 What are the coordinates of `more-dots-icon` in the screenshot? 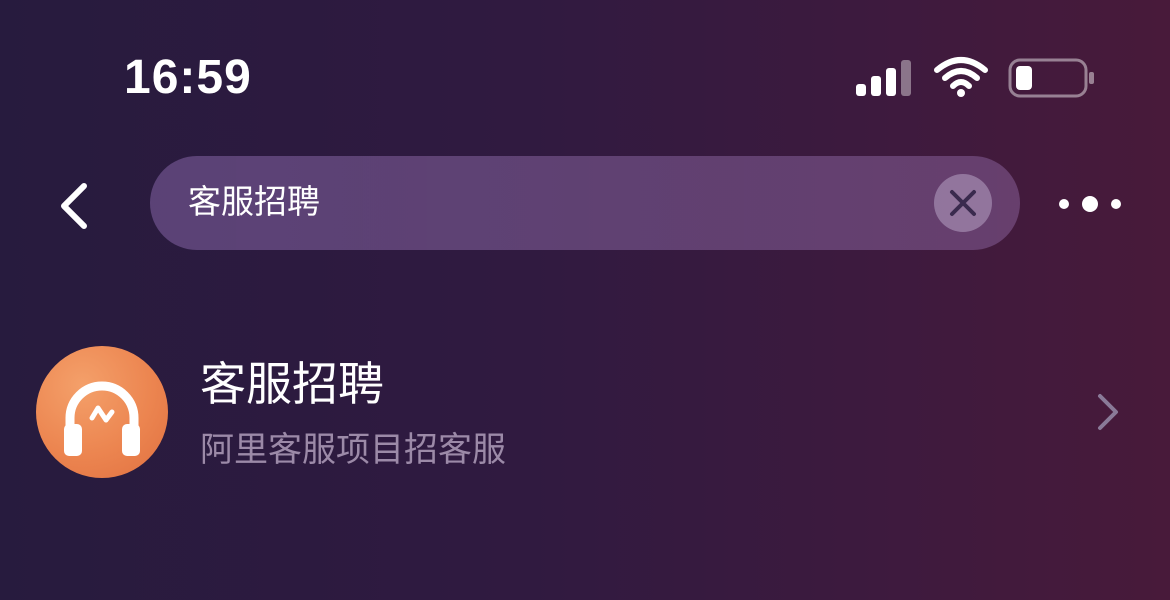 It's located at (1090, 204).